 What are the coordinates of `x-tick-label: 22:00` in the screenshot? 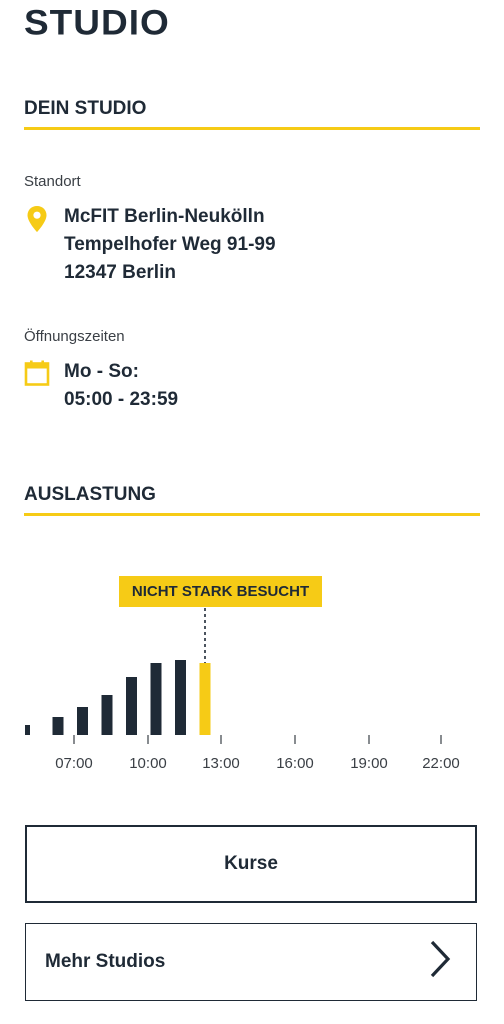 It's located at (441, 763).